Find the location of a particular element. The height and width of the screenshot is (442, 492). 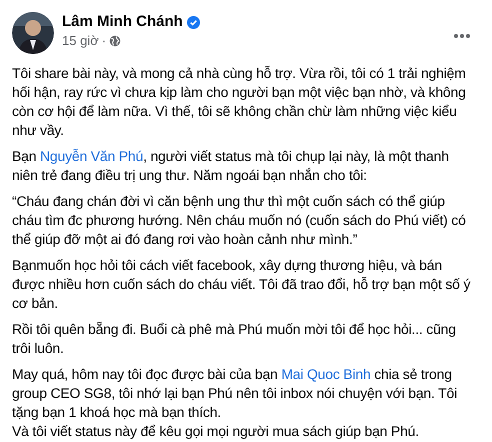

post-time: 15 giờ is located at coordinates (80, 41).